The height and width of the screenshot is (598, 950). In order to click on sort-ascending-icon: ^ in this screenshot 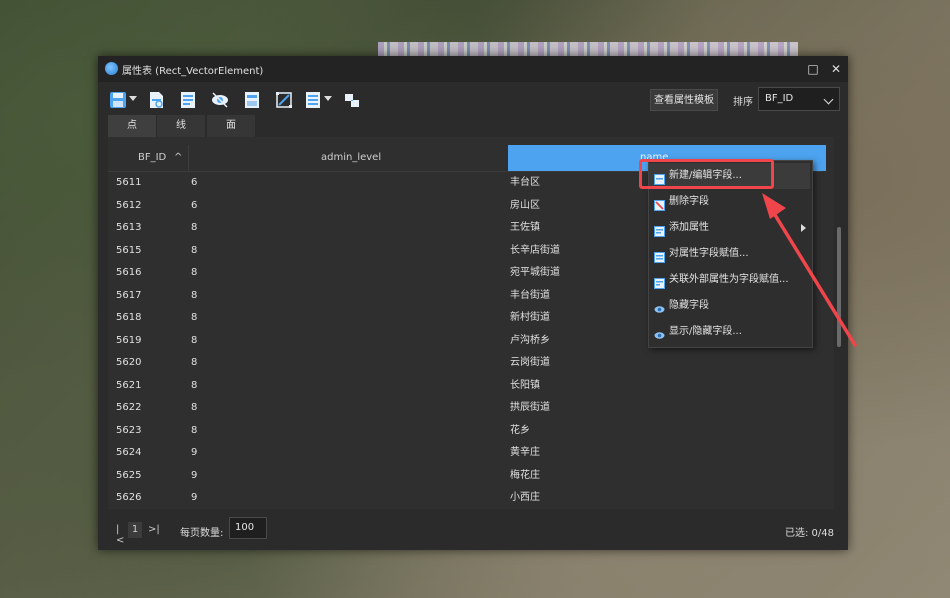, I will do `click(178, 157)`.